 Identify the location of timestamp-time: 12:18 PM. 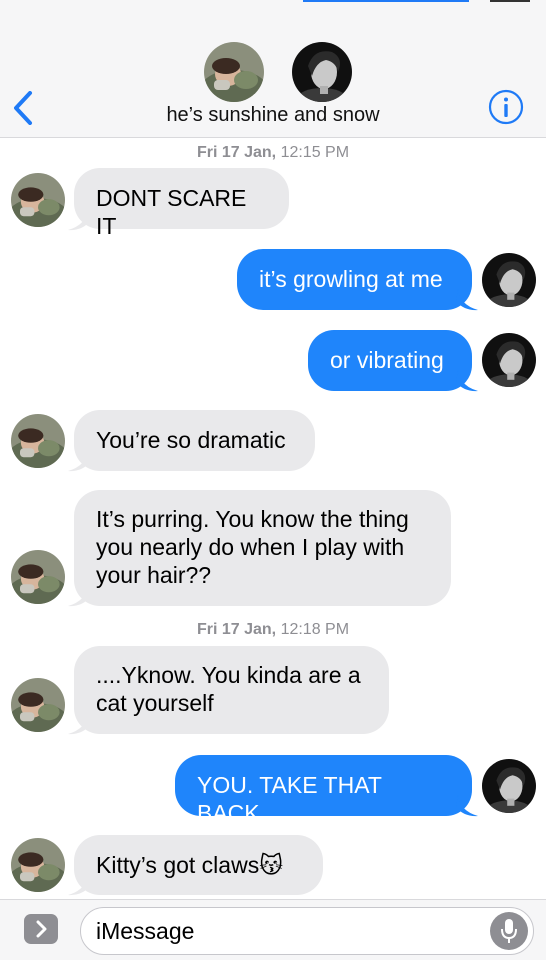
(315, 629).